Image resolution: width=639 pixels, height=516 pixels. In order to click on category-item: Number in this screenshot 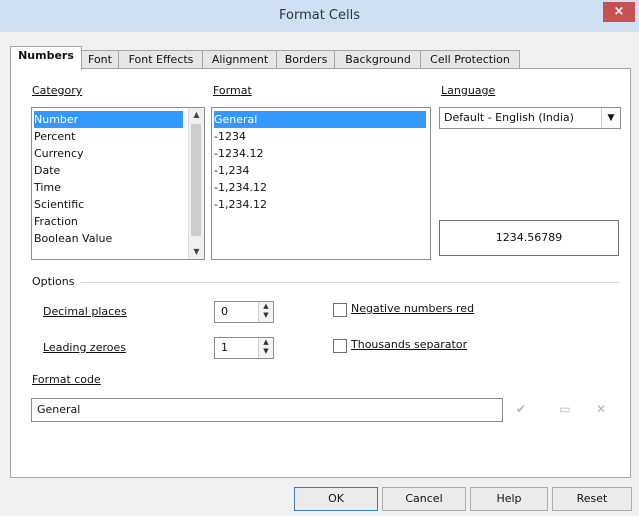, I will do `click(108, 119)`.